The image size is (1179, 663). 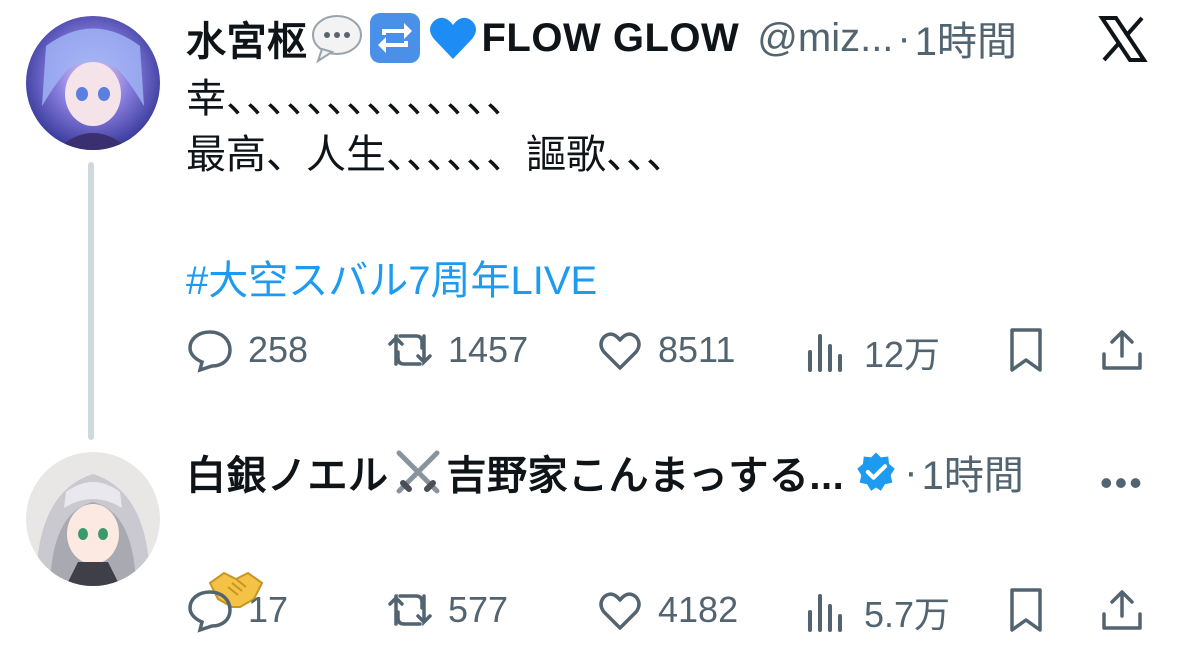 I want to click on tweet1-views-count: 12万, so click(x=902, y=354).